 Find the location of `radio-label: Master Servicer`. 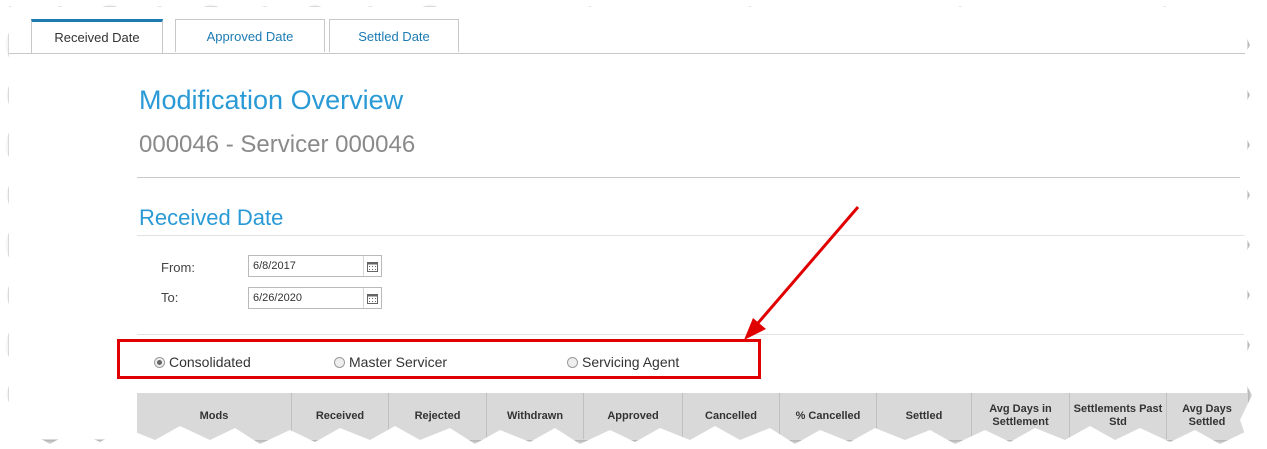

radio-label: Master Servicer is located at coordinates (398, 362).